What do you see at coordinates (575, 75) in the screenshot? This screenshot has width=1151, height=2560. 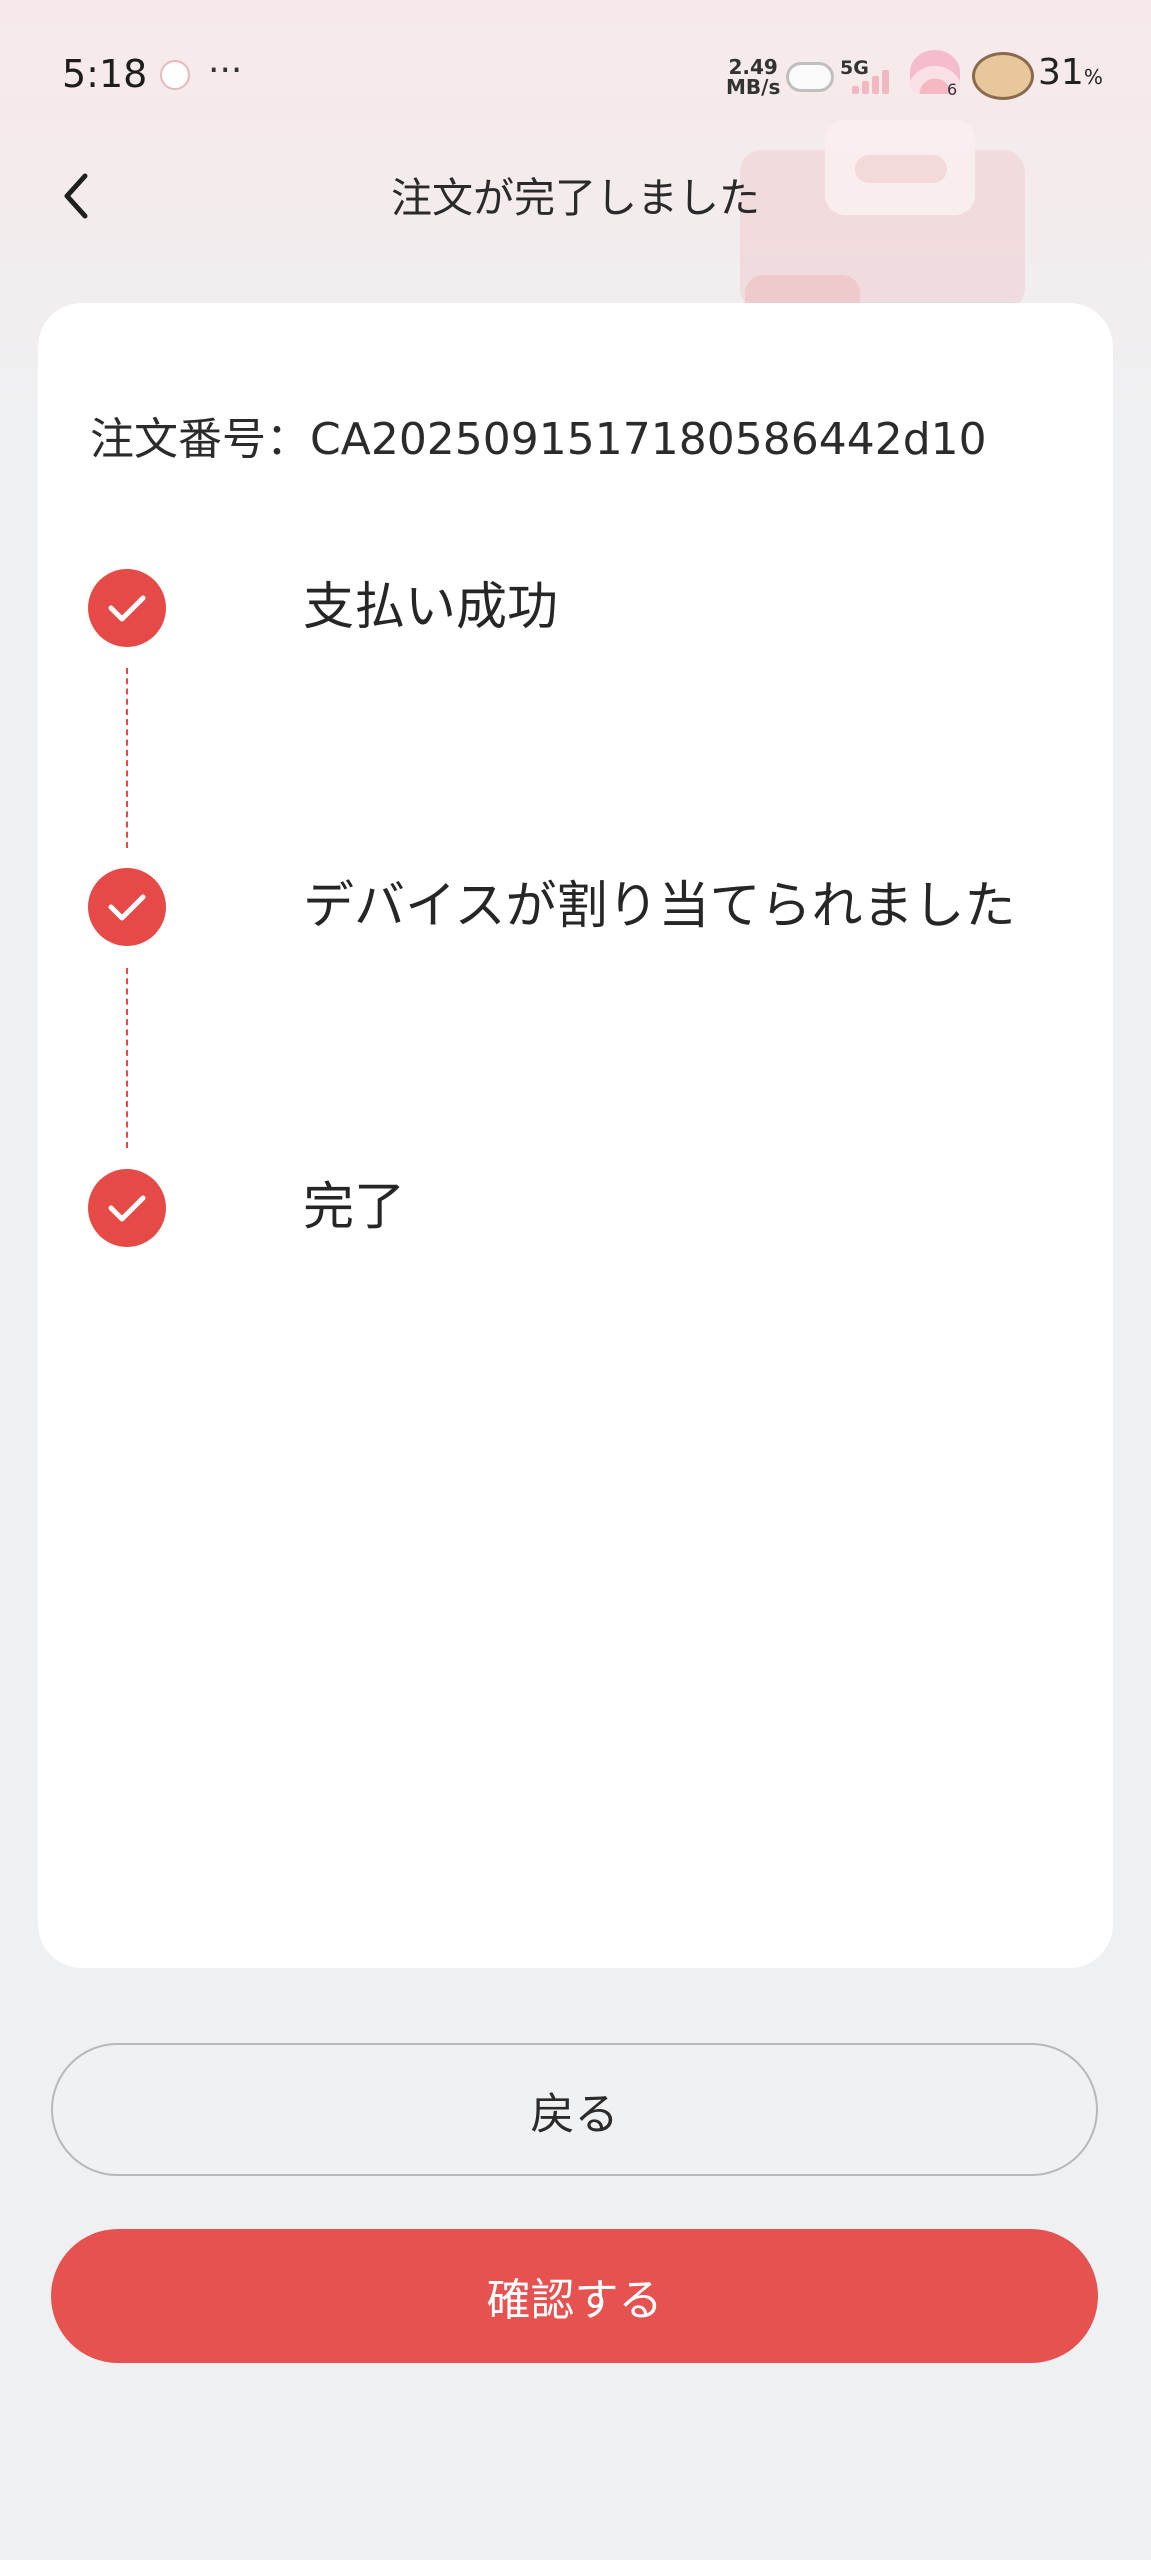 I see `status-bar: 5:18 ··· 2.49 MB/s 5G 6 31%` at bounding box center [575, 75].